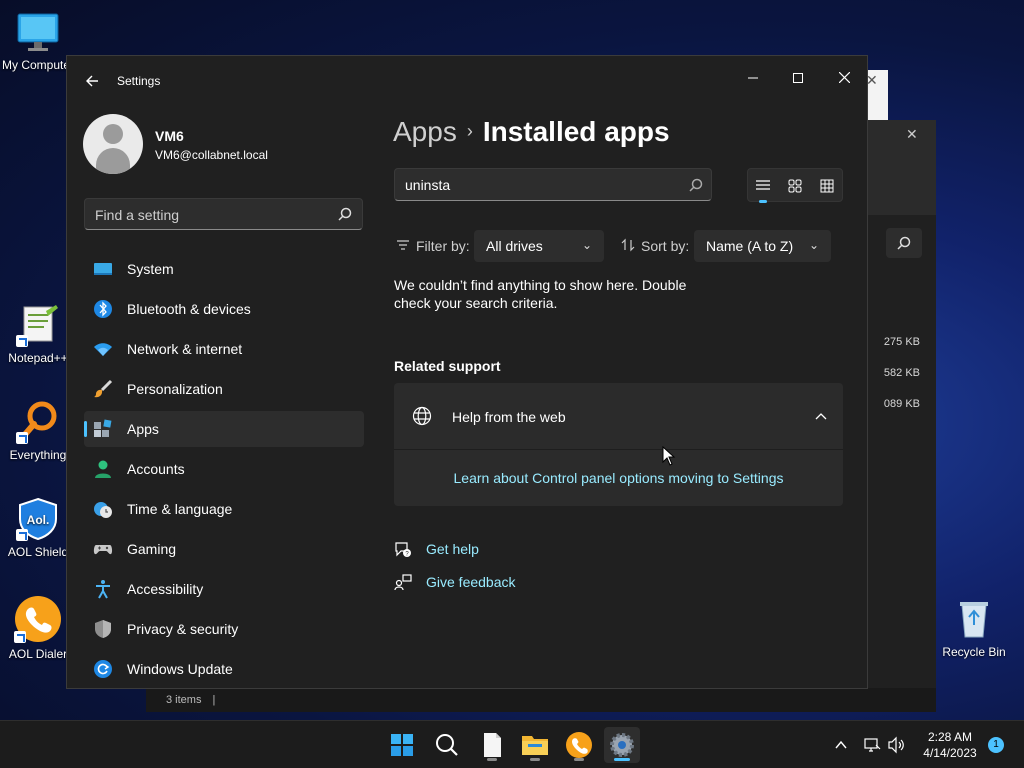  I want to click on sort-value: Name (A to Z), so click(750, 246).